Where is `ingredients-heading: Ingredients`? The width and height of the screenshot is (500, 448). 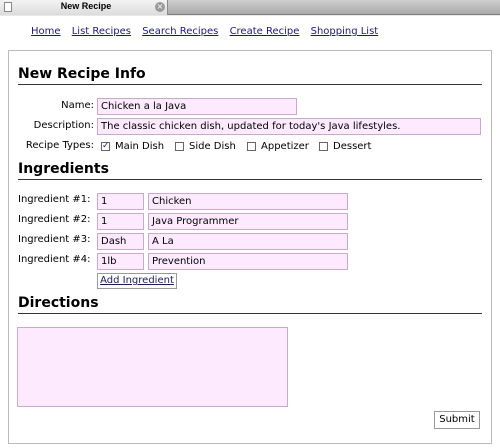 ingredients-heading: Ingredients is located at coordinates (250, 170).